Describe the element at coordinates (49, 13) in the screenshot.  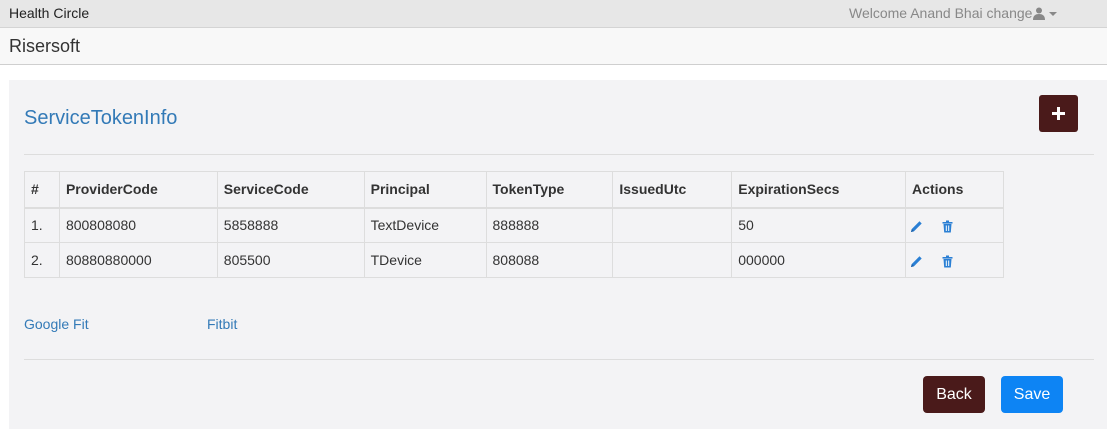
I see `app-title: Health Circle` at that location.